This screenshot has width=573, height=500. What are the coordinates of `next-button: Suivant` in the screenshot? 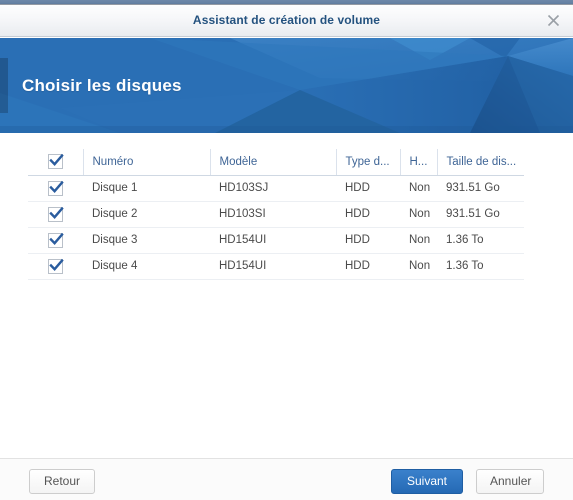 It's located at (427, 481).